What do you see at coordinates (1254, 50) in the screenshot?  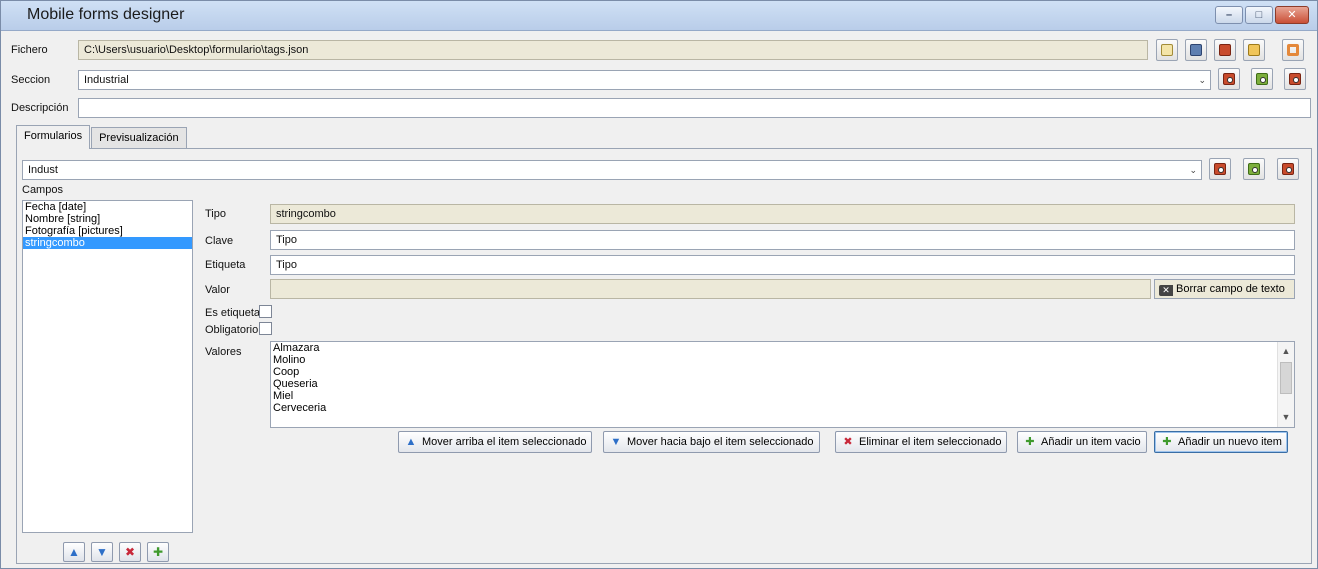 I see `folder-icon` at bounding box center [1254, 50].